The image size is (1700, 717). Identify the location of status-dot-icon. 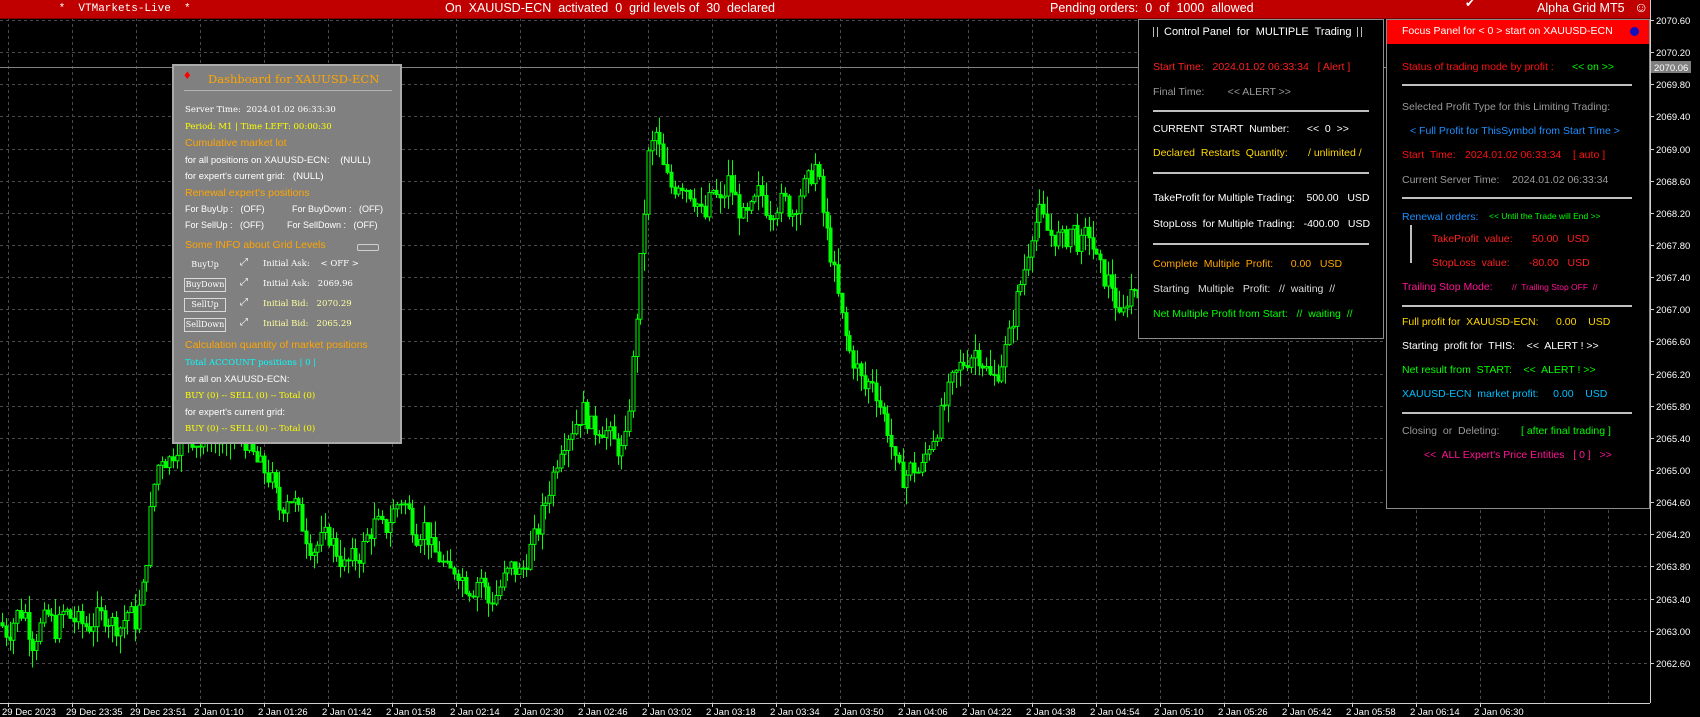
(1634, 31).